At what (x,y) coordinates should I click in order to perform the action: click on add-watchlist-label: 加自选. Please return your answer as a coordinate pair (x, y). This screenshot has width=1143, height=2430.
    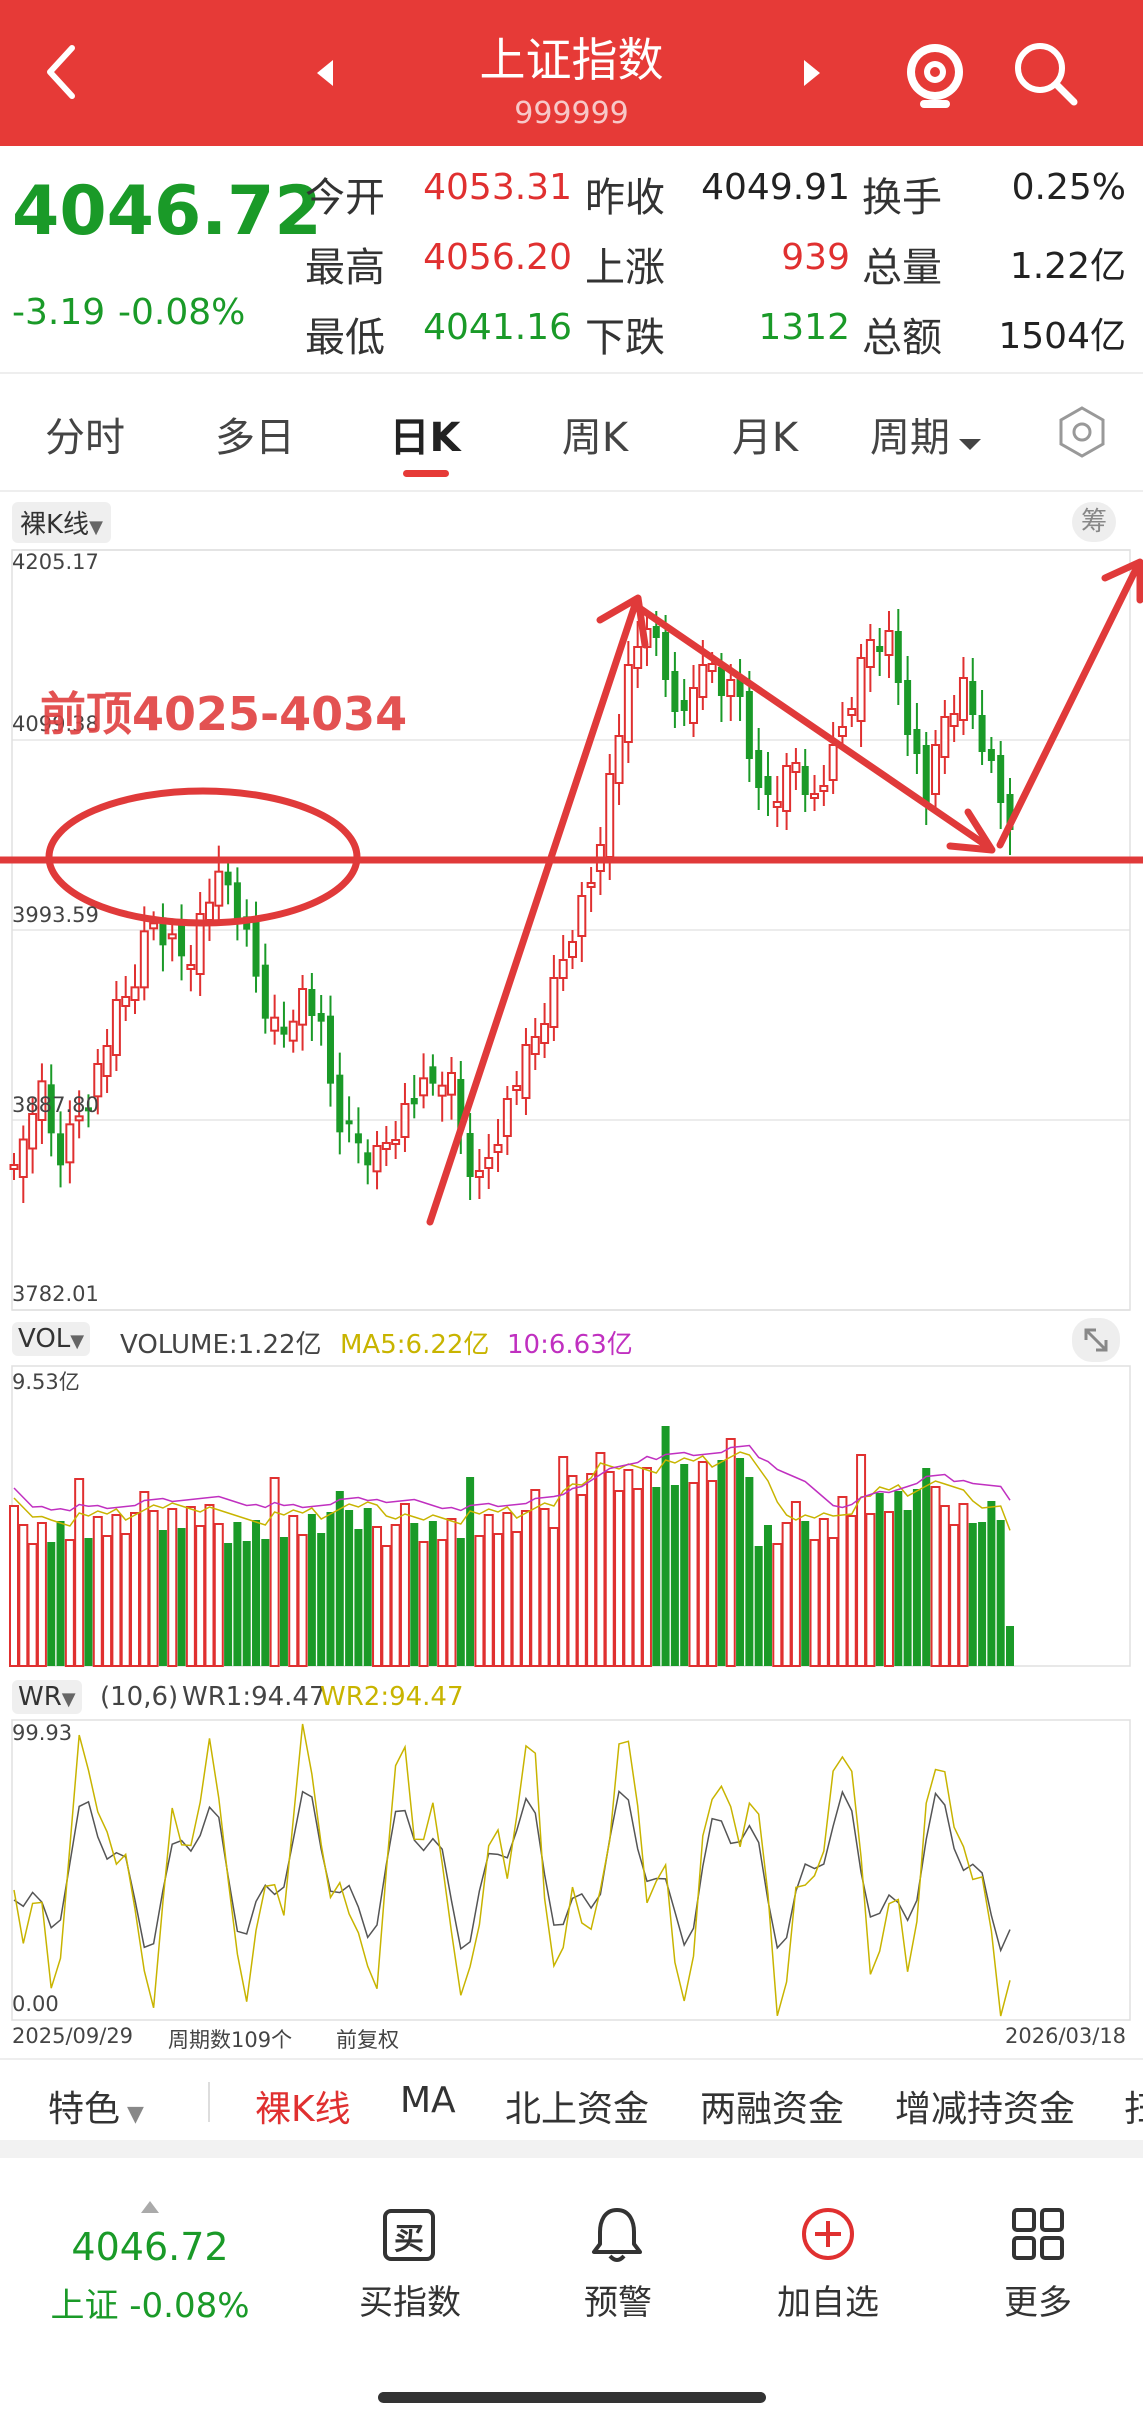
    Looking at the image, I should click on (828, 2299).